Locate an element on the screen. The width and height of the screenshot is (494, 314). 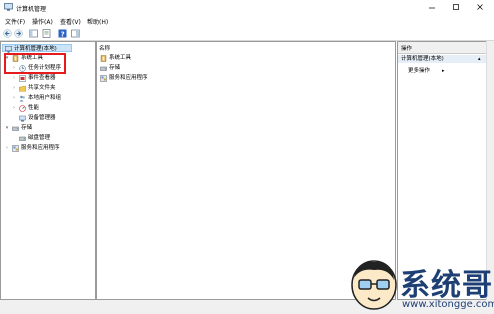
chevron-down-icon: ▾ is located at coordinates (7, 128).